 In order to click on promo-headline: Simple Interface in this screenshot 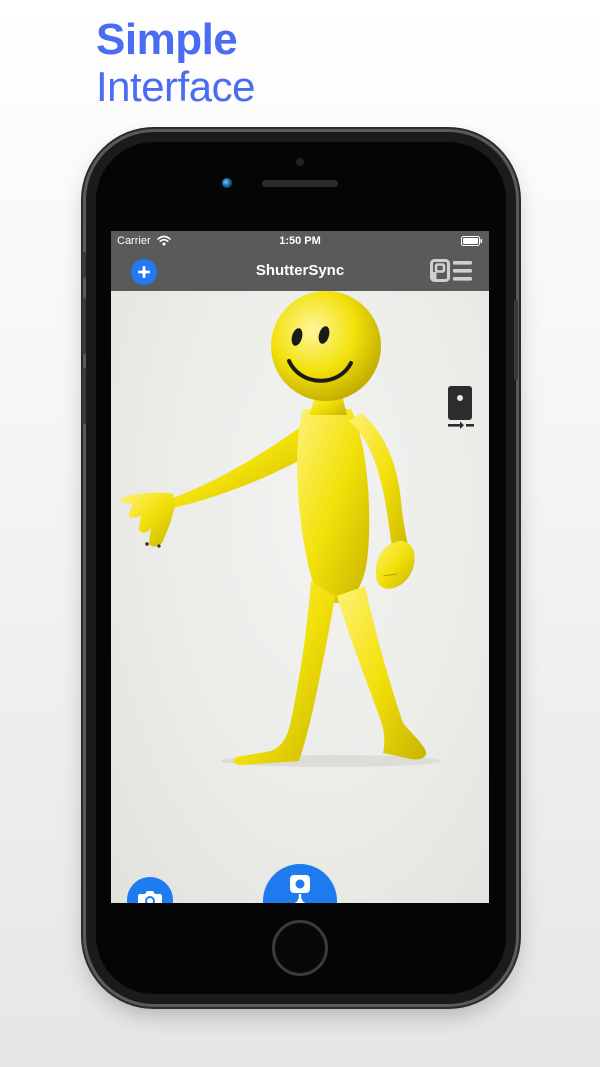, I will do `click(175, 63)`.